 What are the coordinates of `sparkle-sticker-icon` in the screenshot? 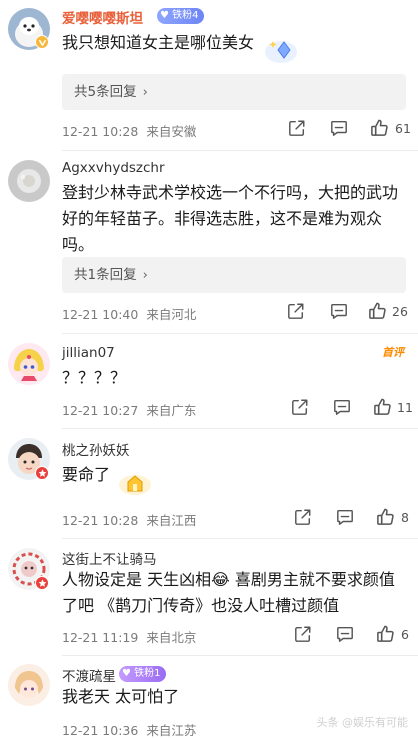 It's located at (281, 52).